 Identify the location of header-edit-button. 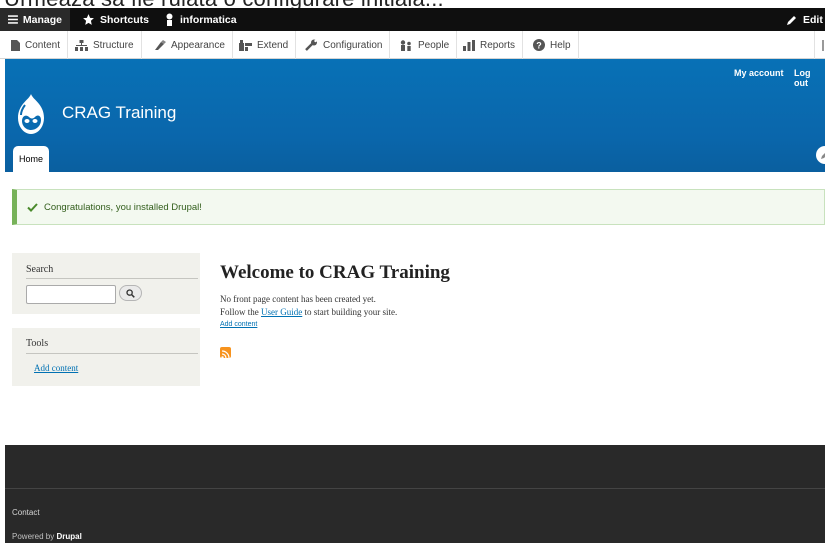
(820, 155).